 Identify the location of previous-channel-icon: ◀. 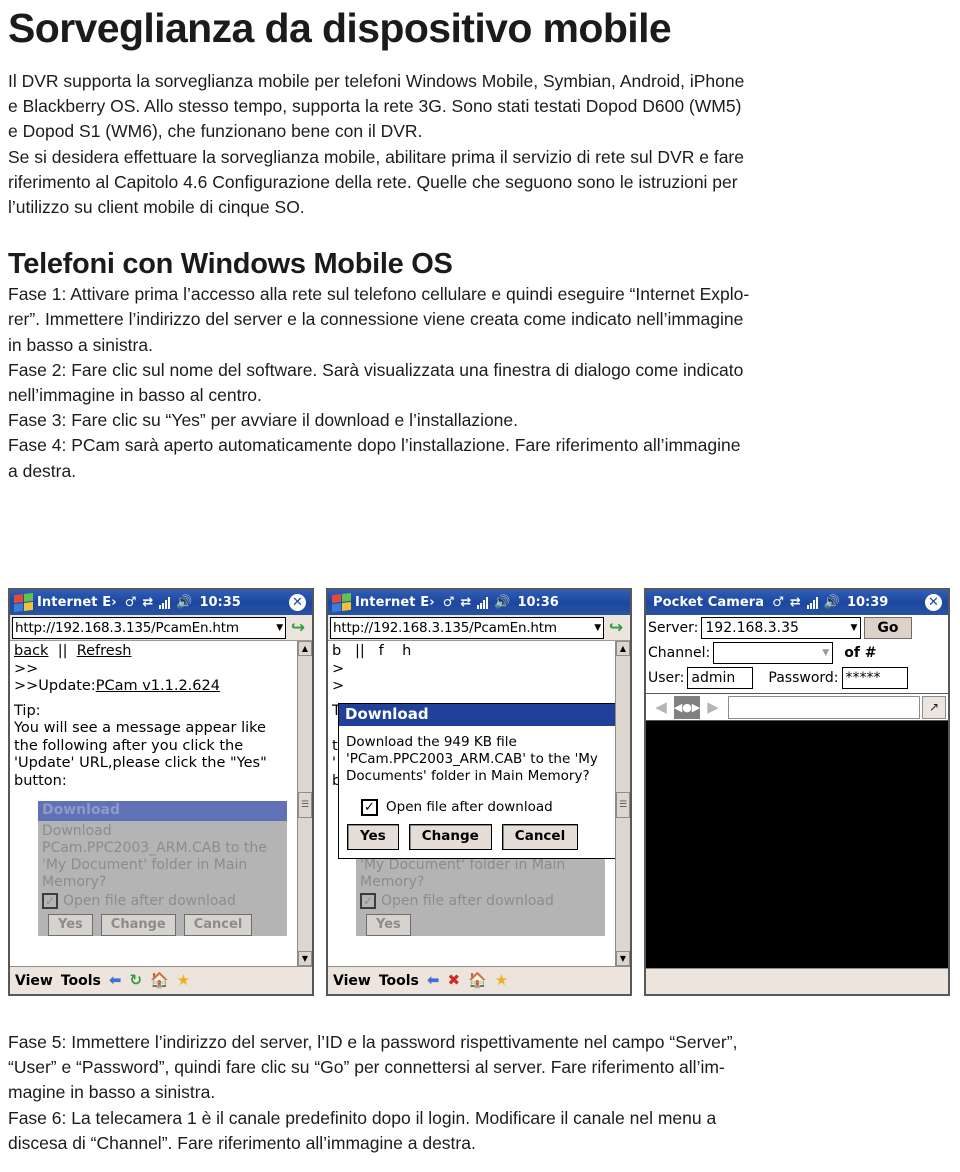
(661, 707).